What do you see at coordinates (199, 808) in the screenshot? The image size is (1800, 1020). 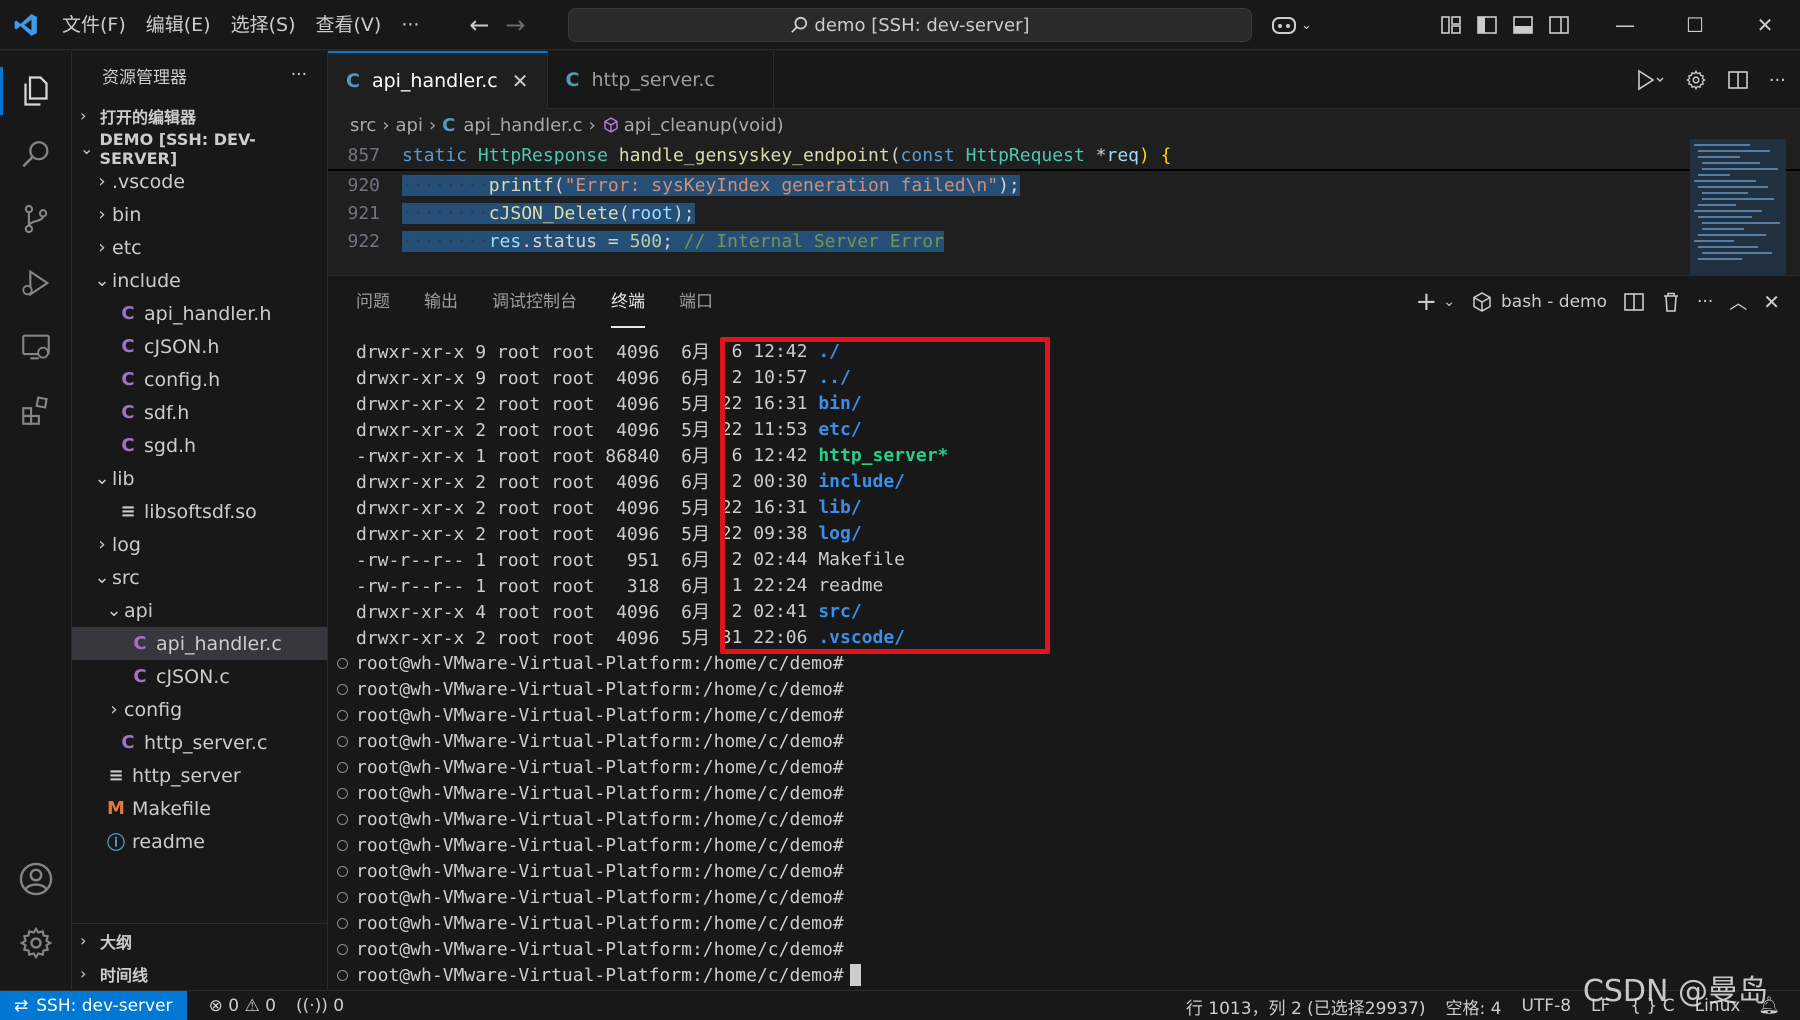 I see `tree-item: M Makefile` at bounding box center [199, 808].